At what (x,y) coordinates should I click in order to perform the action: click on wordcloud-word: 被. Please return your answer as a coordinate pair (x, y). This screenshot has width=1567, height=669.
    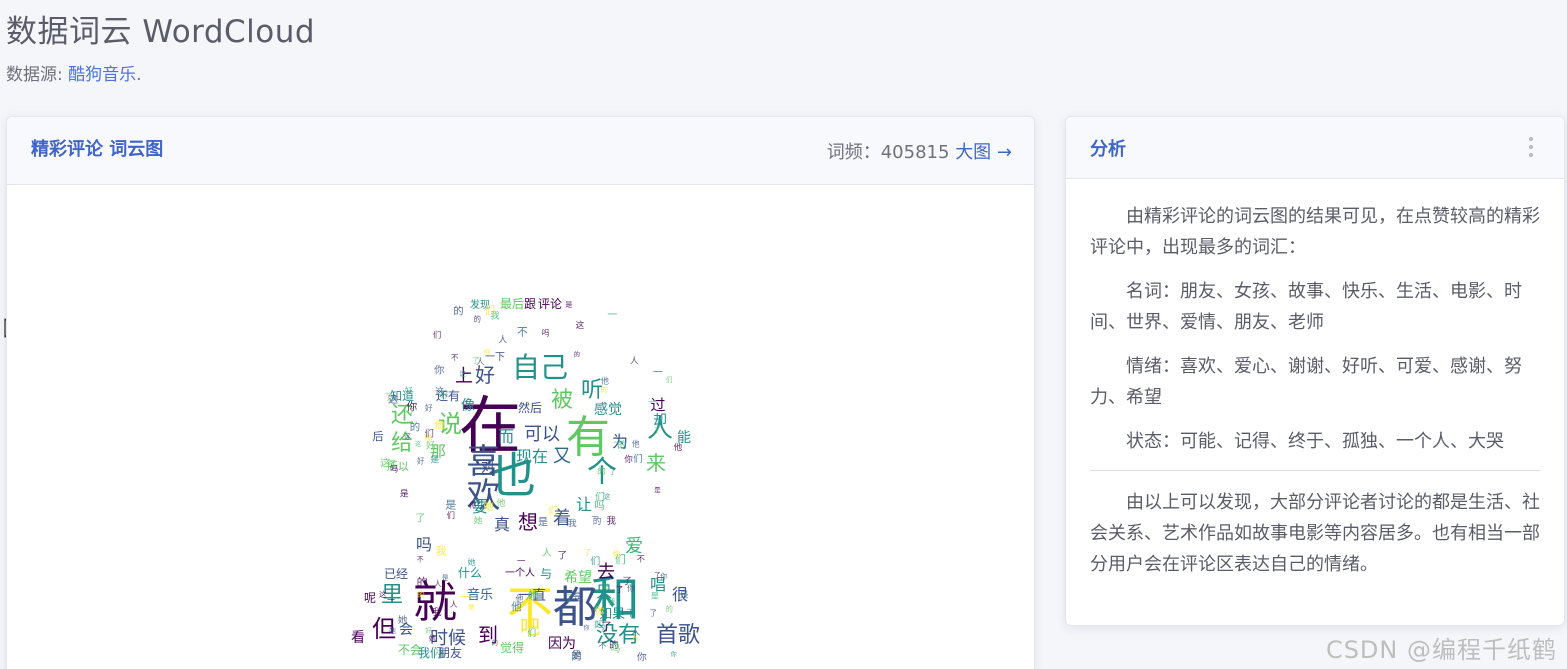
    Looking at the image, I should click on (562, 400).